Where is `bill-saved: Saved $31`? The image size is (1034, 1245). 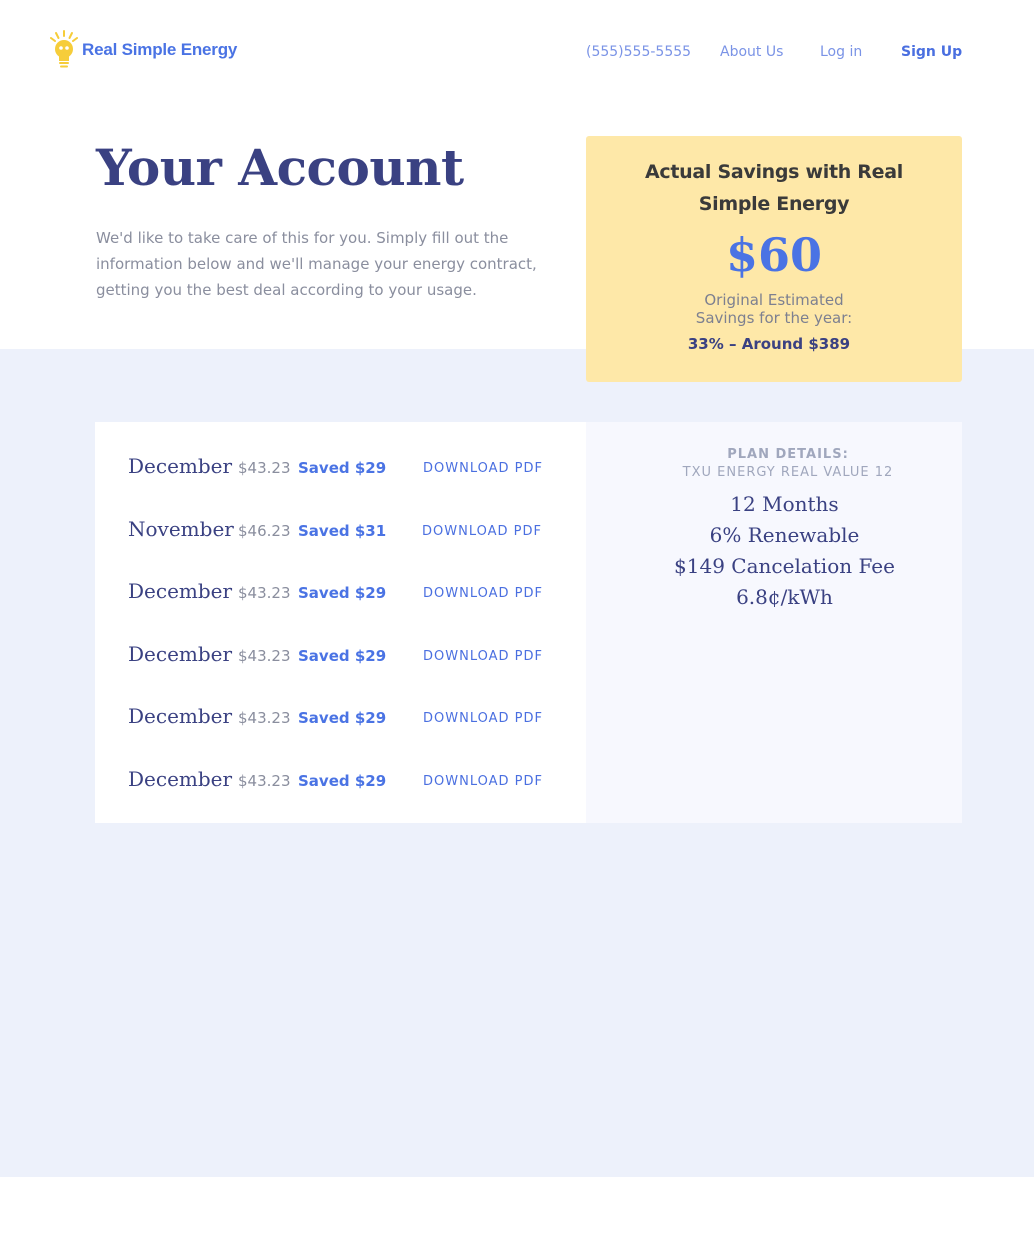 bill-saved: Saved $31 is located at coordinates (342, 531).